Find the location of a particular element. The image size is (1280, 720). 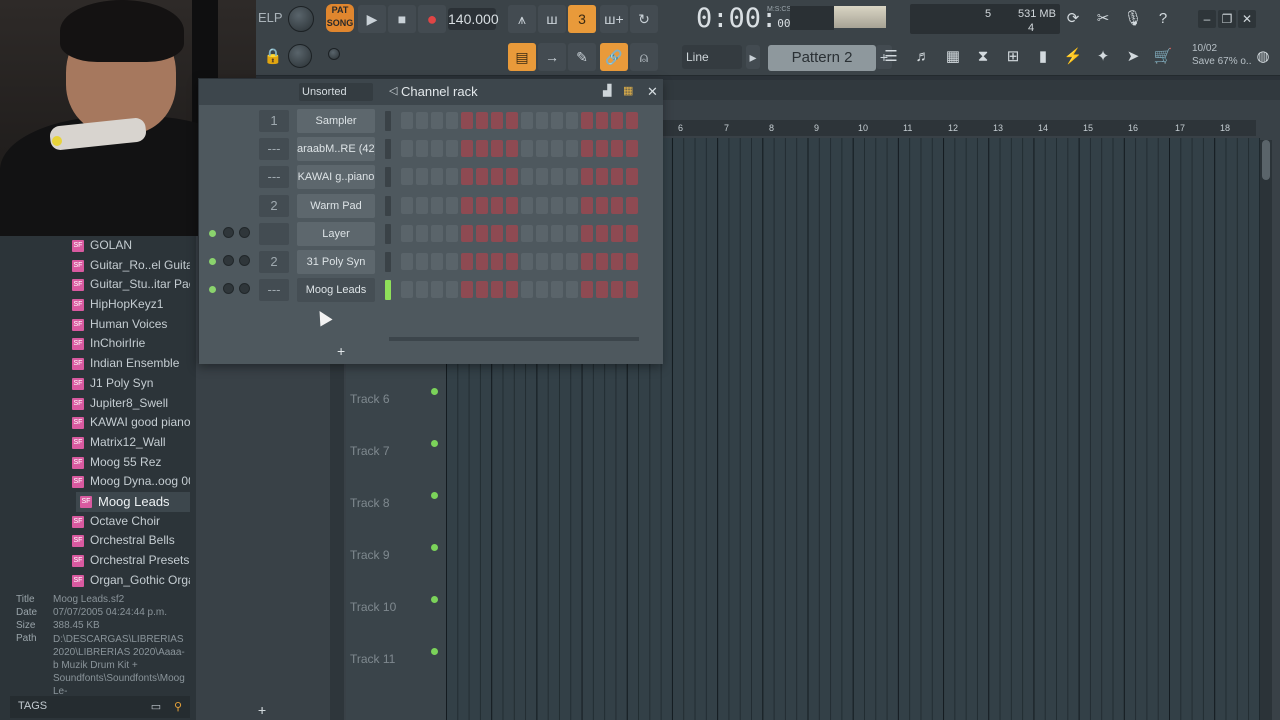

news-panel: 10/02 Save 67% o.. is located at coordinates (1221, 55).